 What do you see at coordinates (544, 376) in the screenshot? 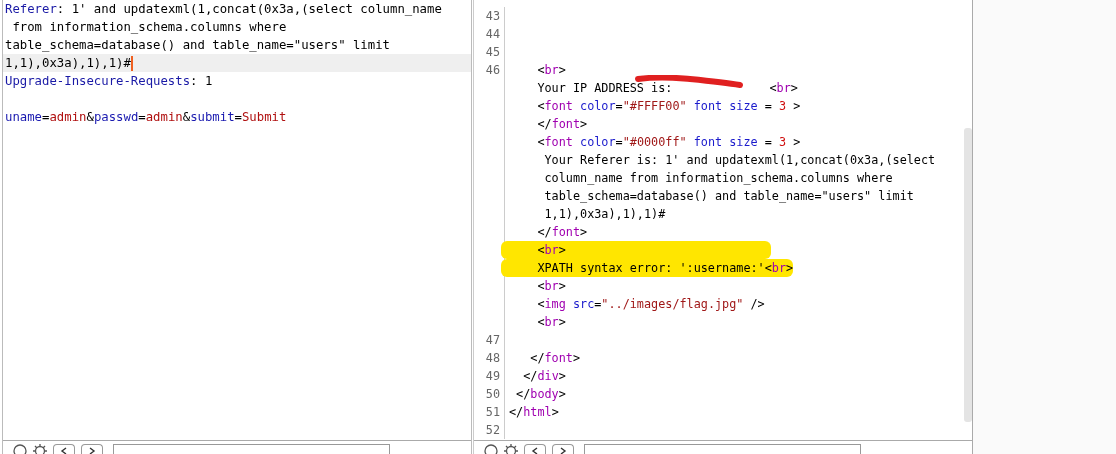
I see `code-line: </div>` at bounding box center [544, 376].